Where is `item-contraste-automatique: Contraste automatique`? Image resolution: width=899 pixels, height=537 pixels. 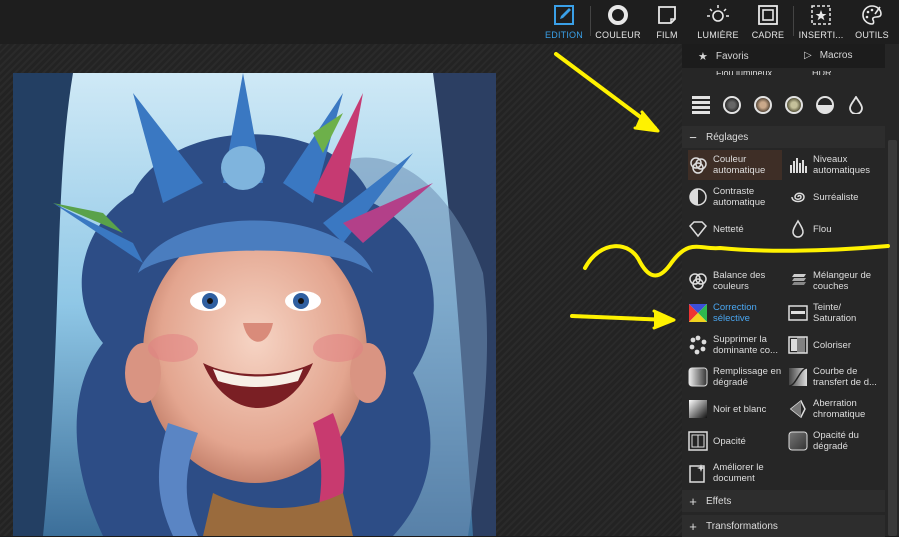 item-contraste-automatique: Contraste automatique is located at coordinates (735, 197).